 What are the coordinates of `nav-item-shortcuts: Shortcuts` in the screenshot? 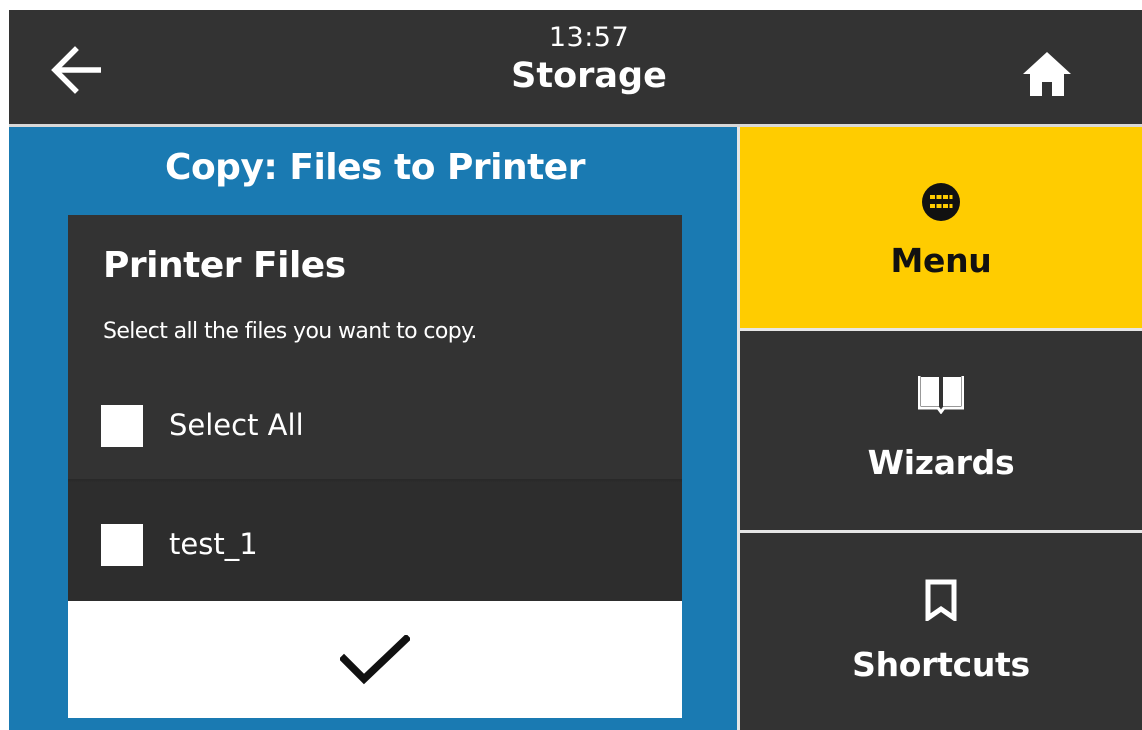 It's located at (941, 631).